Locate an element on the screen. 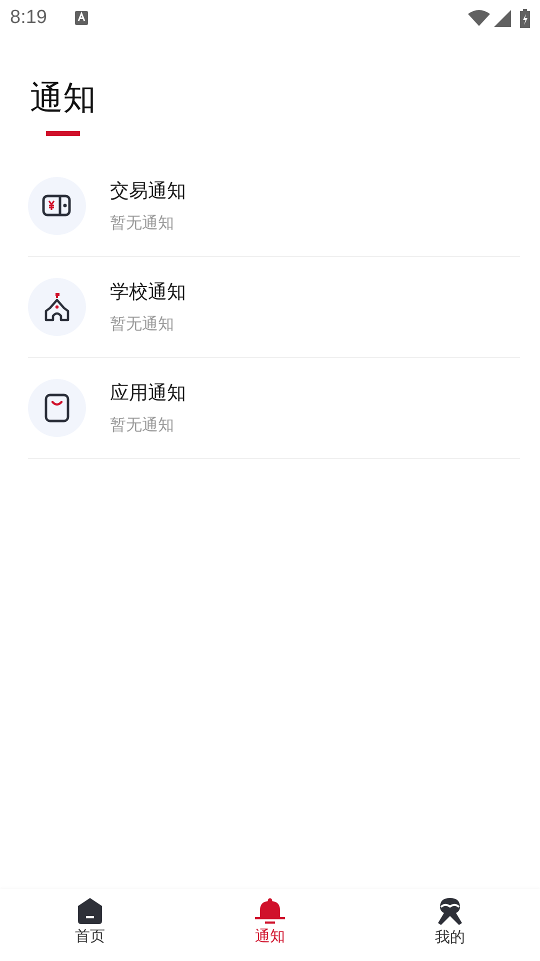  bell-icon is located at coordinates (270, 911).